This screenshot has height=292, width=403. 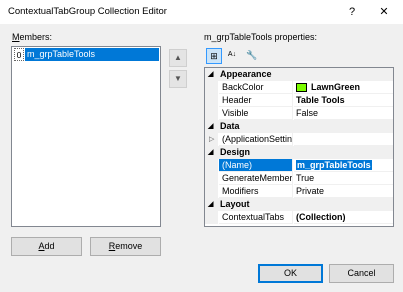 I want to click on property-value: m_grpTableTools, so click(x=343, y=165).